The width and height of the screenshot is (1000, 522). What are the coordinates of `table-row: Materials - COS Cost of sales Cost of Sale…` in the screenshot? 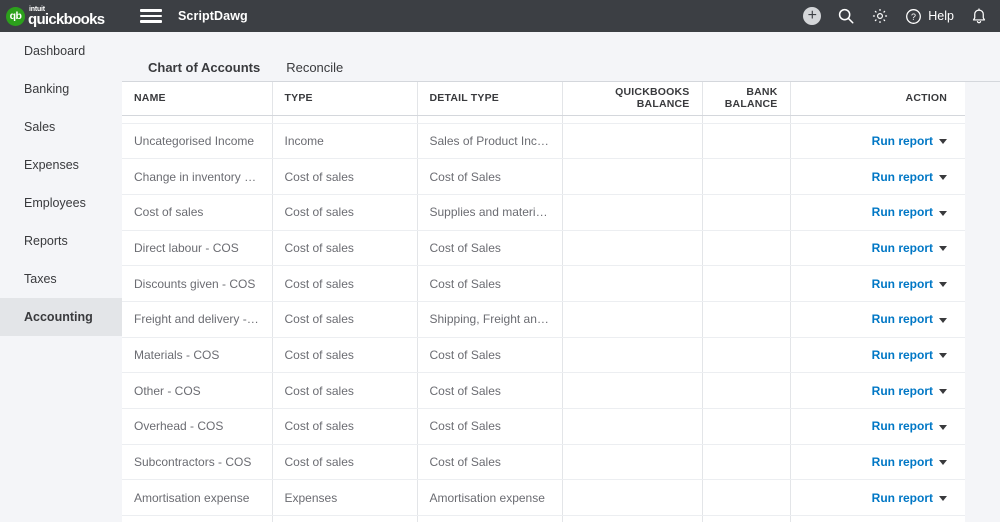 It's located at (543, 355).